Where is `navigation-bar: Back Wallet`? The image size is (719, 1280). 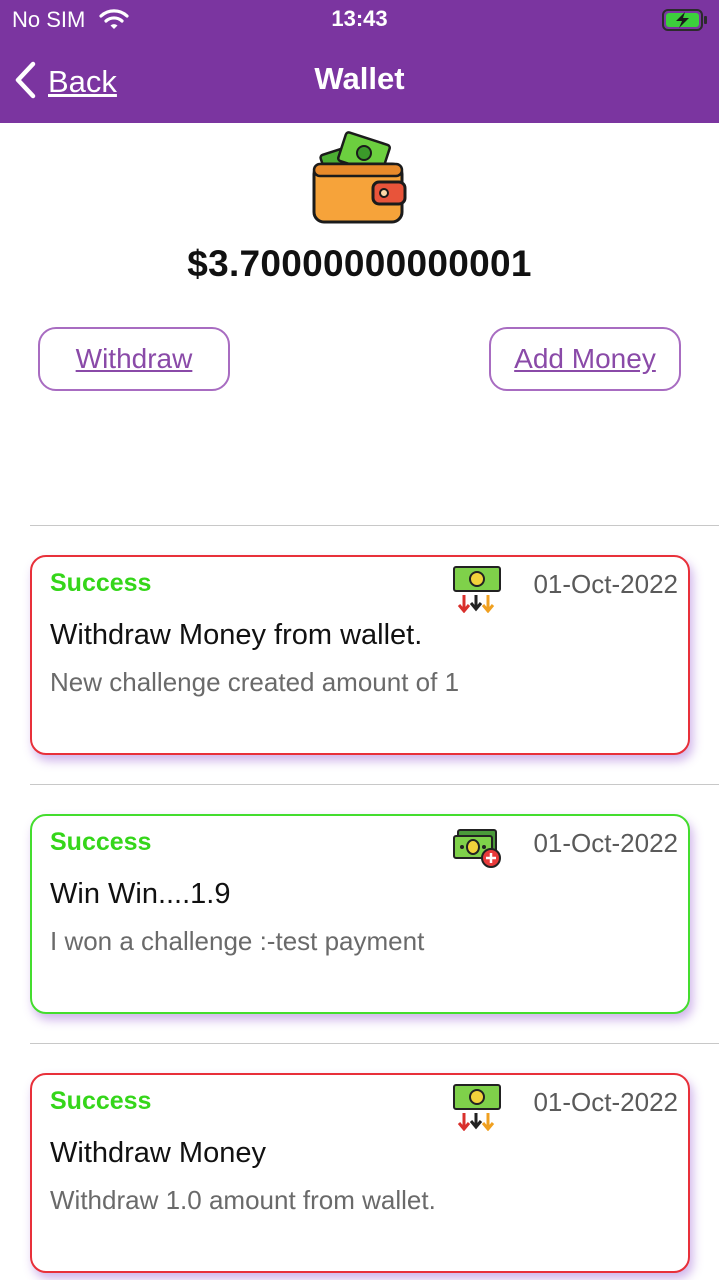
navigation-bar: Back Wallet is located at coordinates (359, 81).